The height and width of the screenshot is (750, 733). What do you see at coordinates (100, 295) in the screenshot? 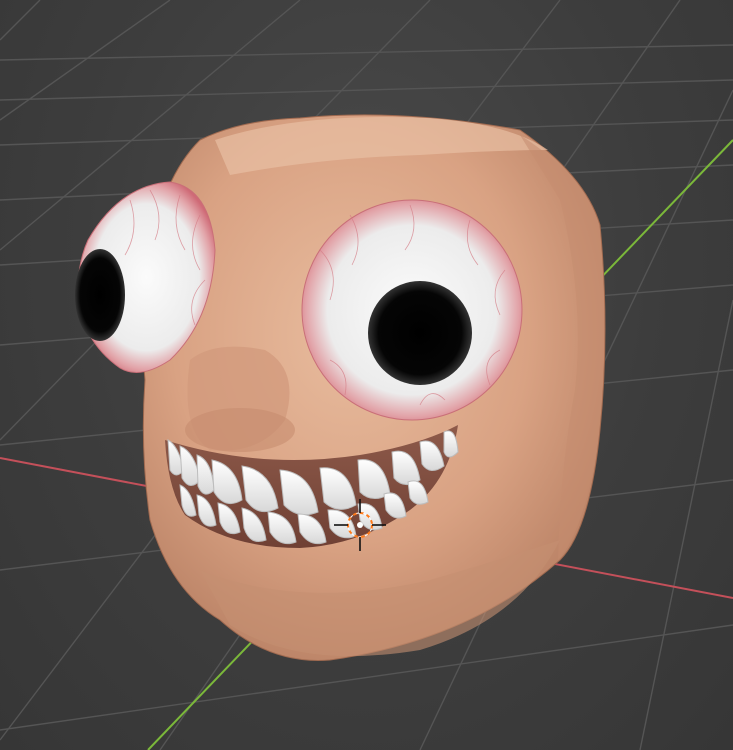
I see `left-pupil` at bounding box center [100, 295].